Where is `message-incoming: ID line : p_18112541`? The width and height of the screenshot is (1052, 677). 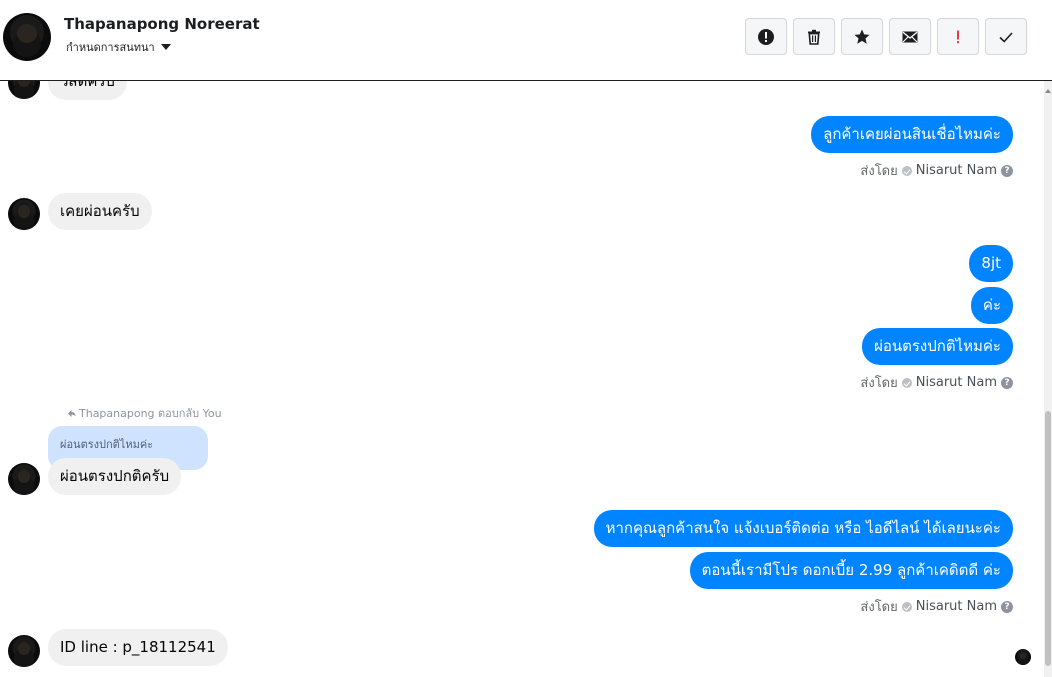 message-incoming: ID line : p_18112541 is located at coordinates (138, 647).